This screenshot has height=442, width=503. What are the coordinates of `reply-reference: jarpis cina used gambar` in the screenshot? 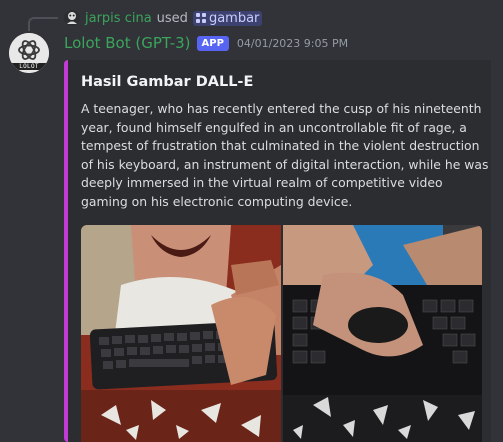 It's located at (163, 18).